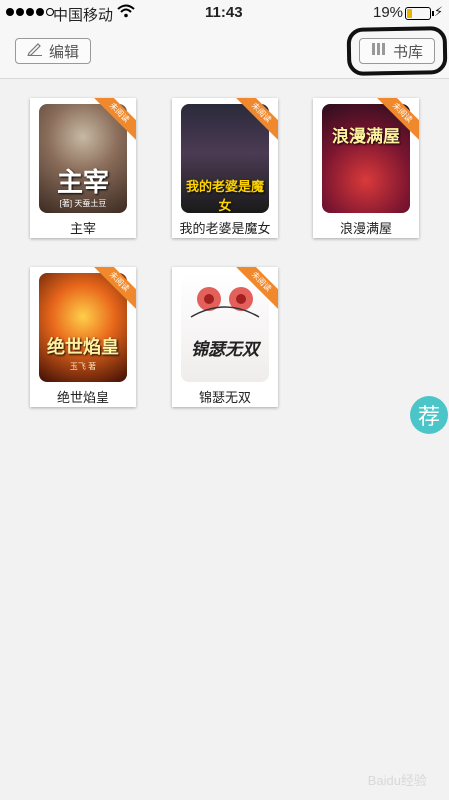 Image resolution: width=449 pixels, height=800 pixels. I want to click on library-button: 书库, so click(397, 51).